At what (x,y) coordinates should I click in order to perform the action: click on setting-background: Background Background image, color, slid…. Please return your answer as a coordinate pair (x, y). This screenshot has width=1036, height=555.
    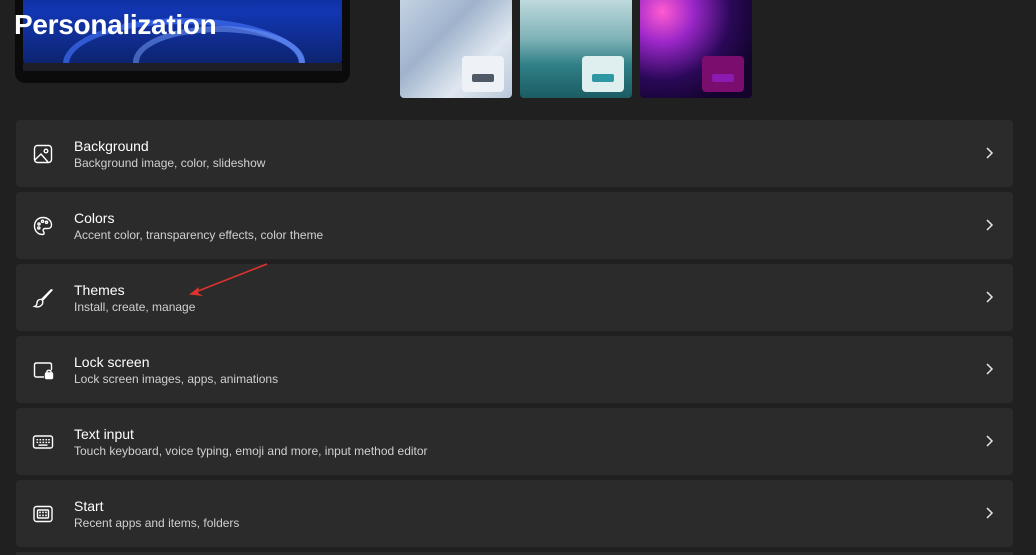
    Looking at the image, I should click on (514, 153).